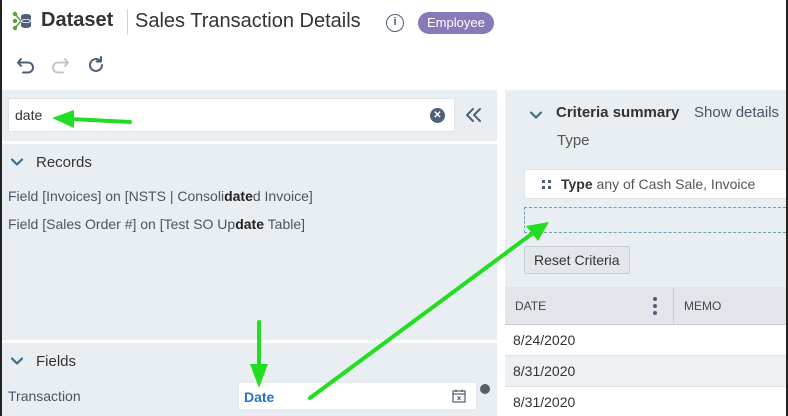 The image size is (788, 416). I want to click on redo-icon, so click(60, 66).